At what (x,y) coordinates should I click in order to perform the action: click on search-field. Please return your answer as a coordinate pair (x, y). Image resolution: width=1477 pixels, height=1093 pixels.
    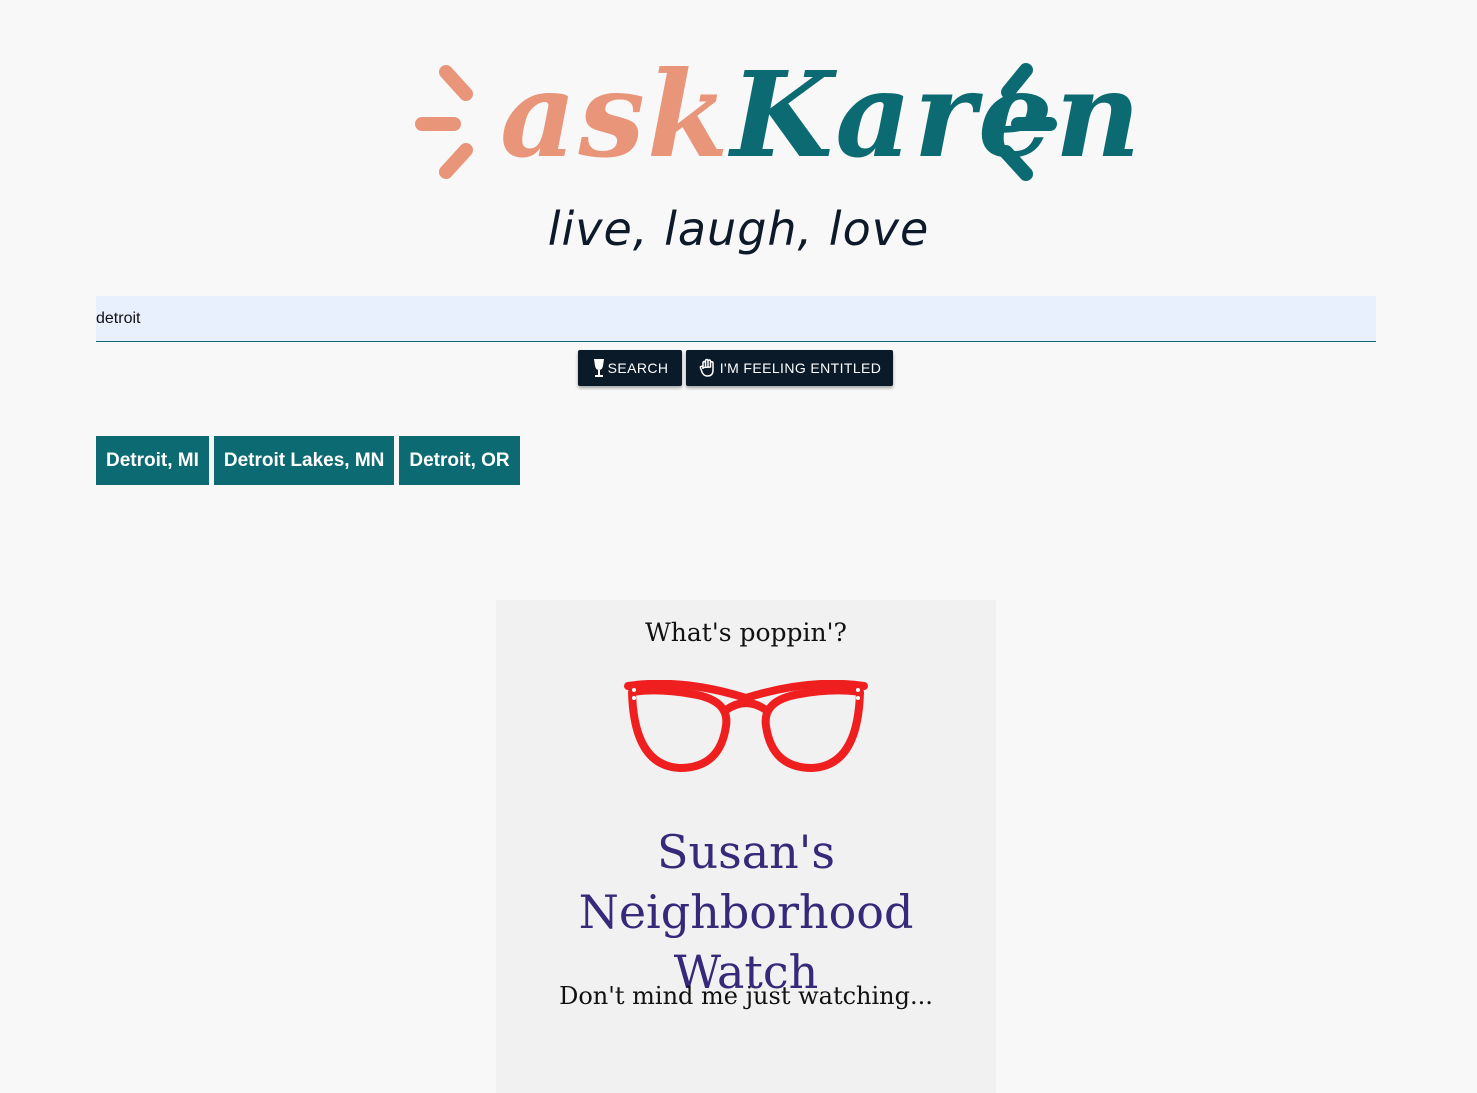
    Looking at the image, I should click on (736, 319).